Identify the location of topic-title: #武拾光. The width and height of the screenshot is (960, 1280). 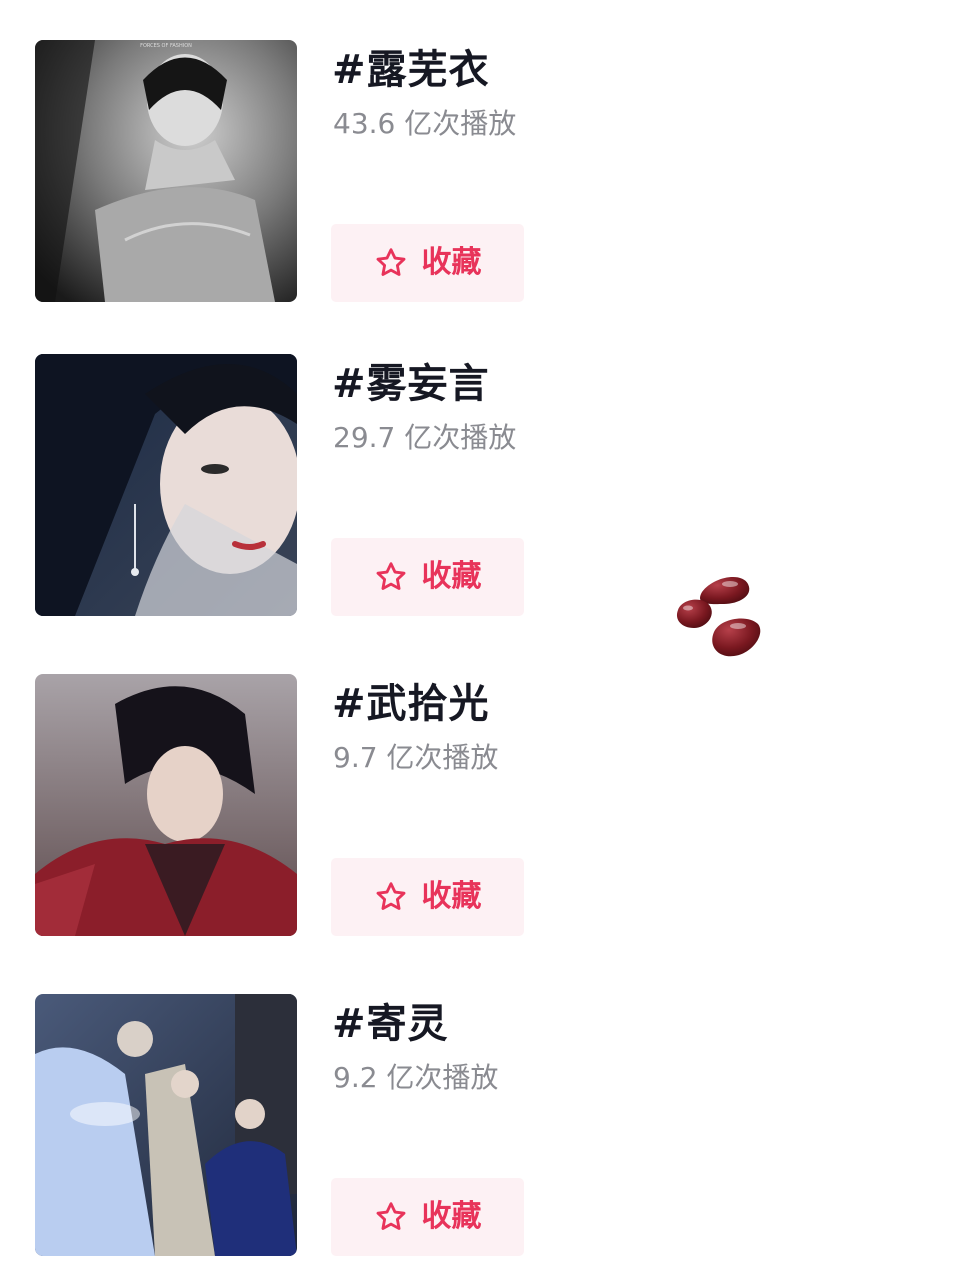
(411, 704).